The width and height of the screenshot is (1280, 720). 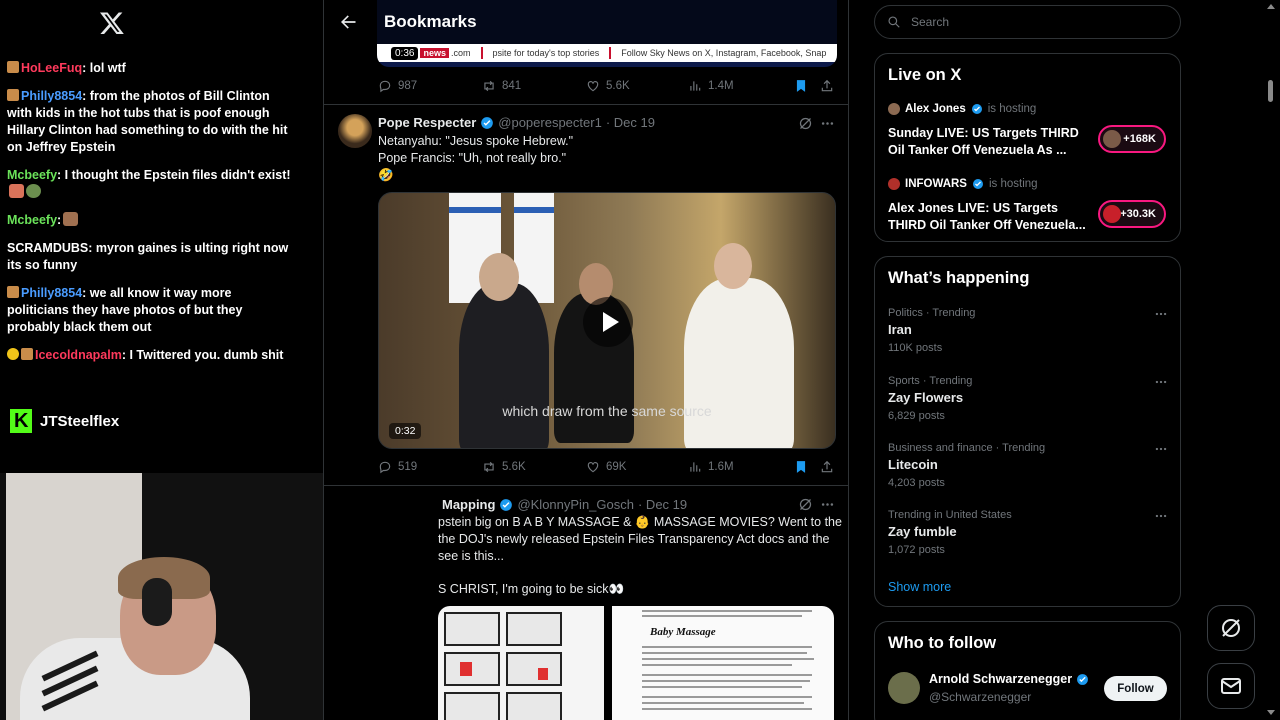 What do you see at coordinates (1138, 214) in the screenshot?
I see `listener-count: +30.3K` at bounding box center [1138, 214].